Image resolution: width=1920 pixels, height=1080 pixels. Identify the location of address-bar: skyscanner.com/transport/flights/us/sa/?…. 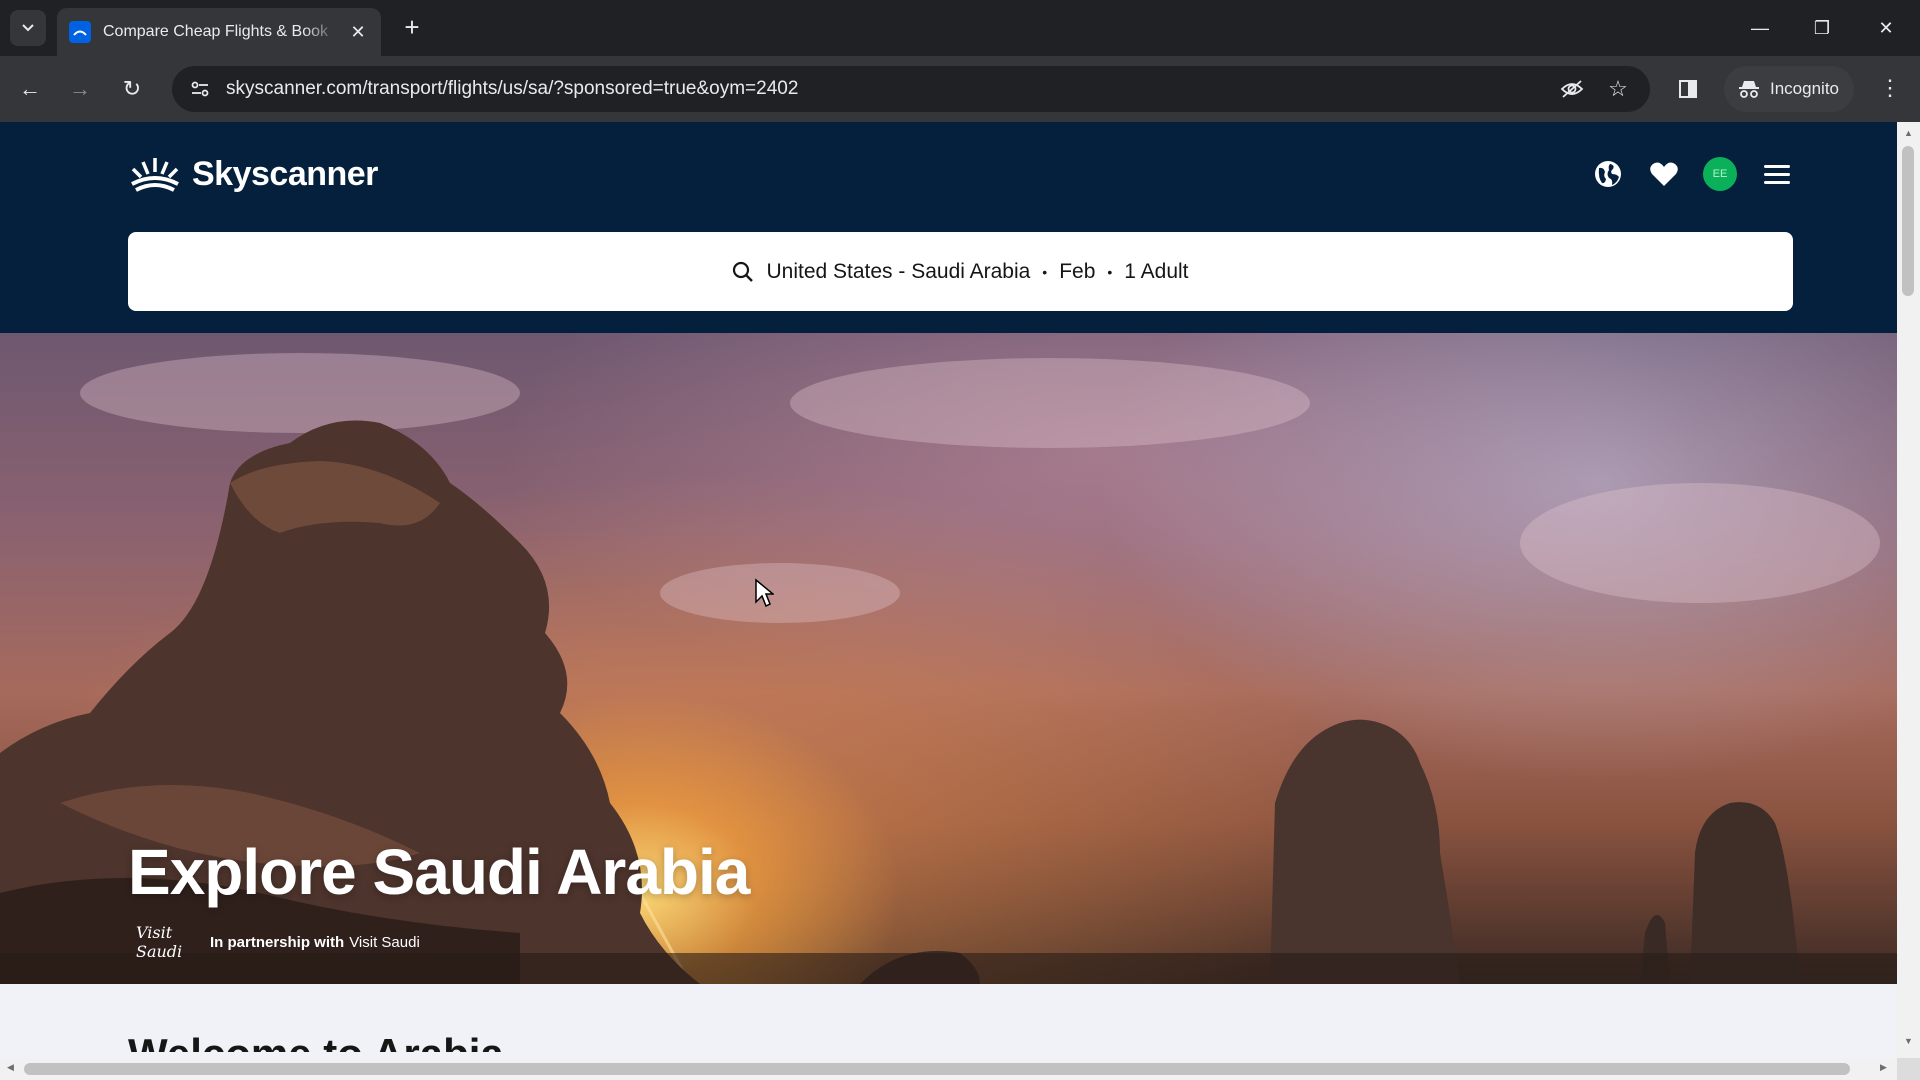
(911, 89).